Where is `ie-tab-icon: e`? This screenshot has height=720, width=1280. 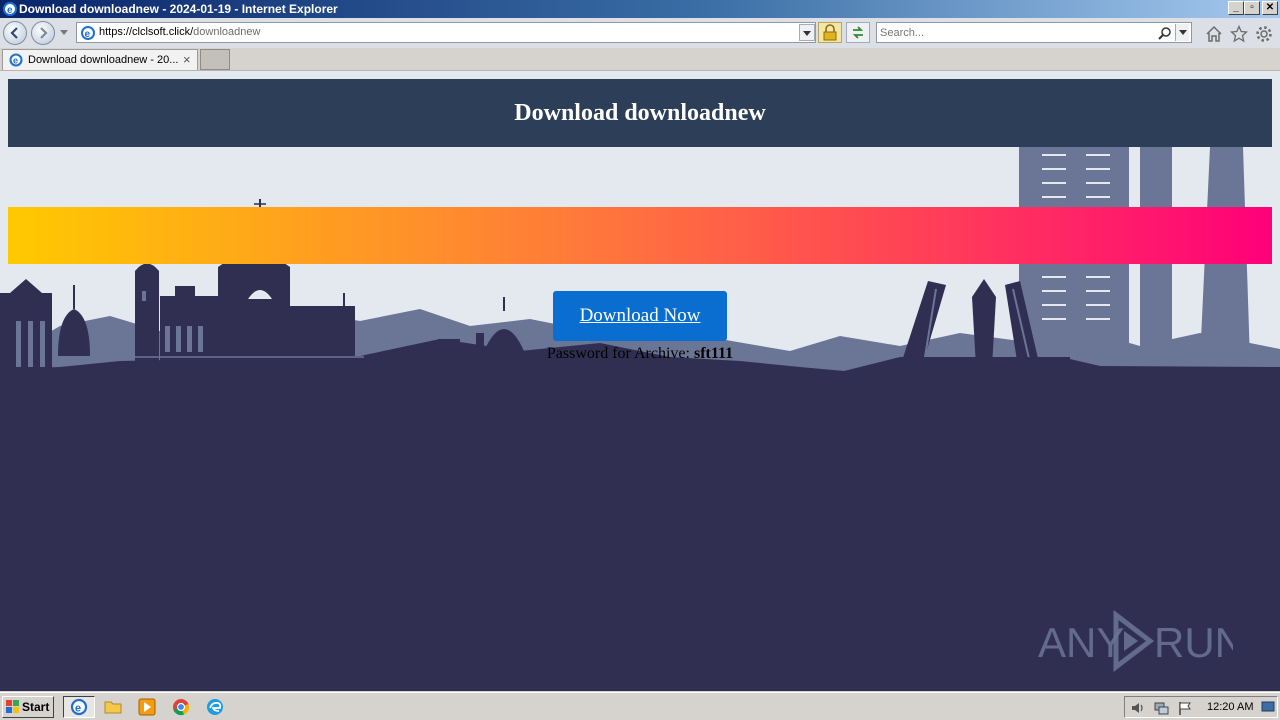
ie-tab-icon: e is located at coordinates (16, 60).